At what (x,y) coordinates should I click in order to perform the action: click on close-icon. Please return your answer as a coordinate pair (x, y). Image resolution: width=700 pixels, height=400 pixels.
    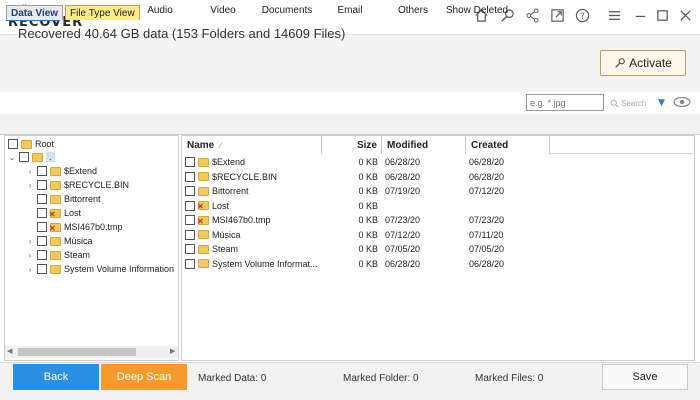
    Looking at the image, I should click on (685, 15).